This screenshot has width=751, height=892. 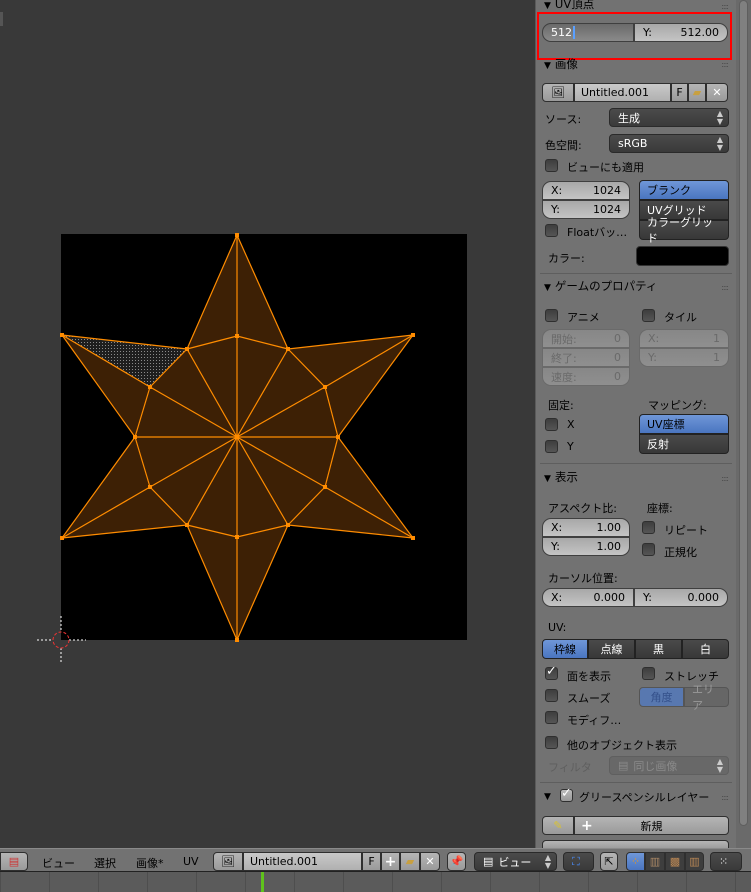 I want to click on draw-faces-checkbox, so click(x=551, y=672).